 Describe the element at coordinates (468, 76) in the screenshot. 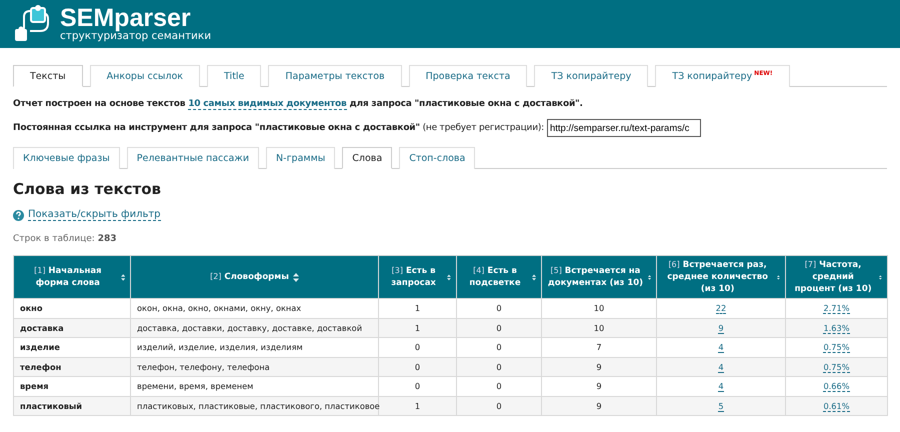

I see `tab: Проверка текста` at that location.